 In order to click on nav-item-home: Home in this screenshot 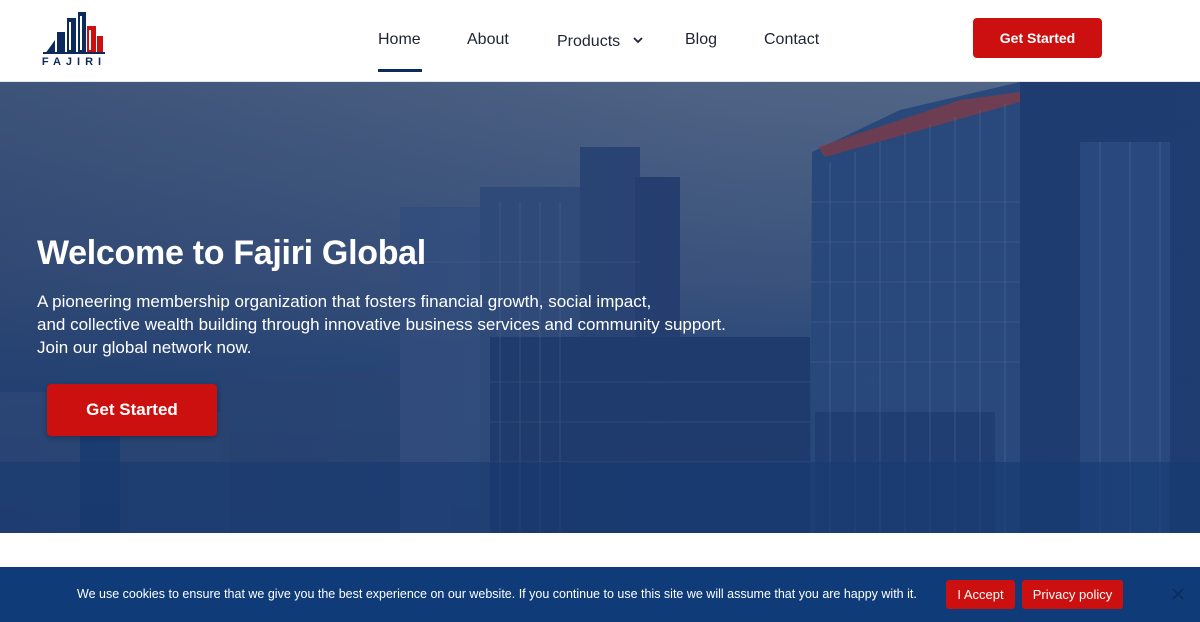, I will do `click(399, 40)`.